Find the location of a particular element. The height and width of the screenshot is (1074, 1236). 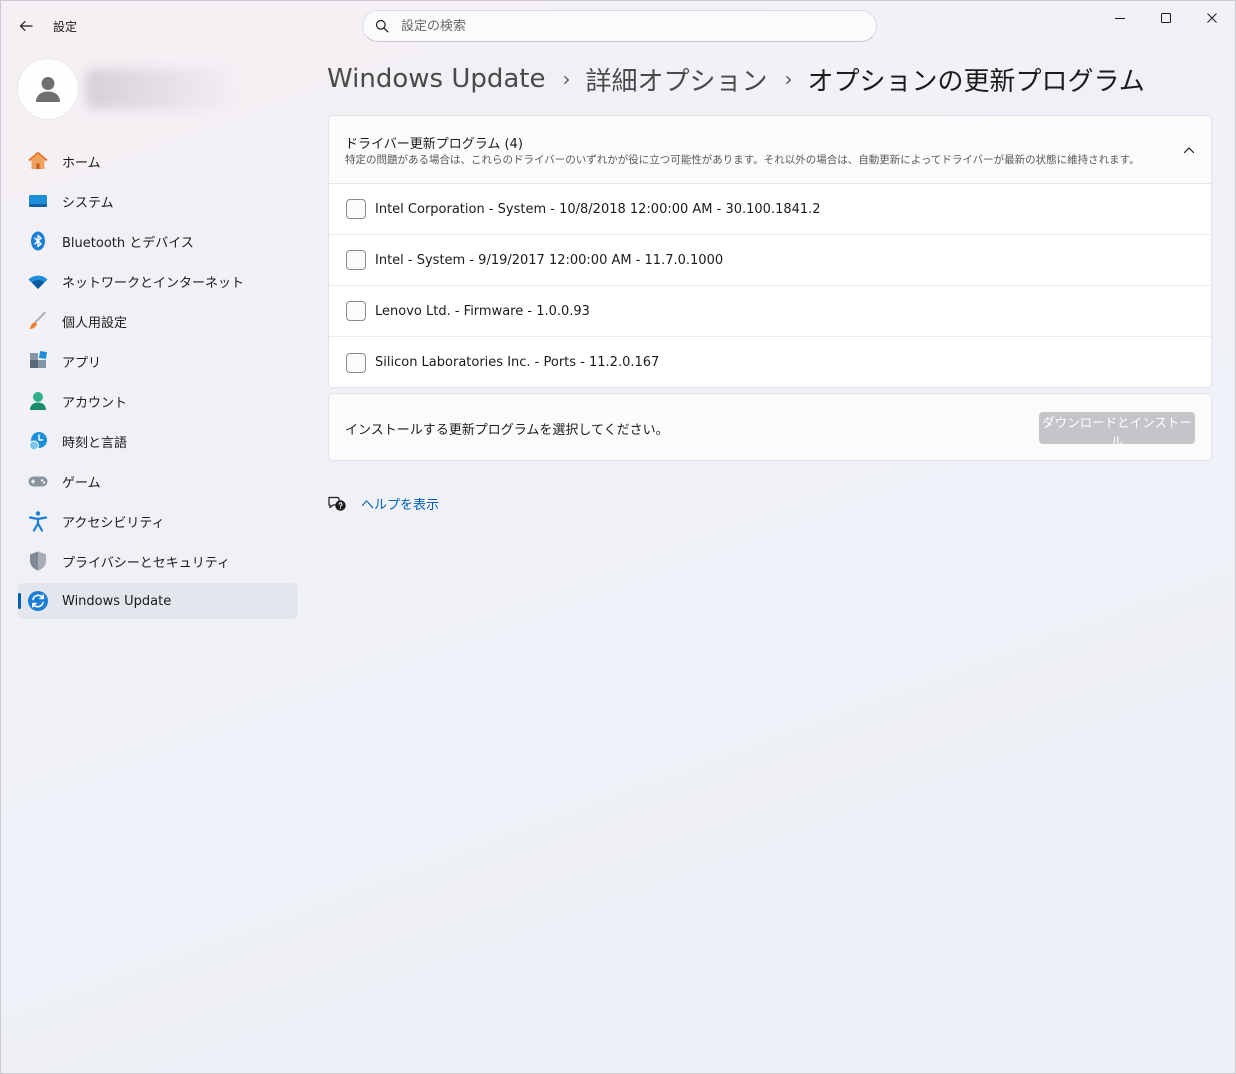

maximize-button is located at coordinates (1166, 18).